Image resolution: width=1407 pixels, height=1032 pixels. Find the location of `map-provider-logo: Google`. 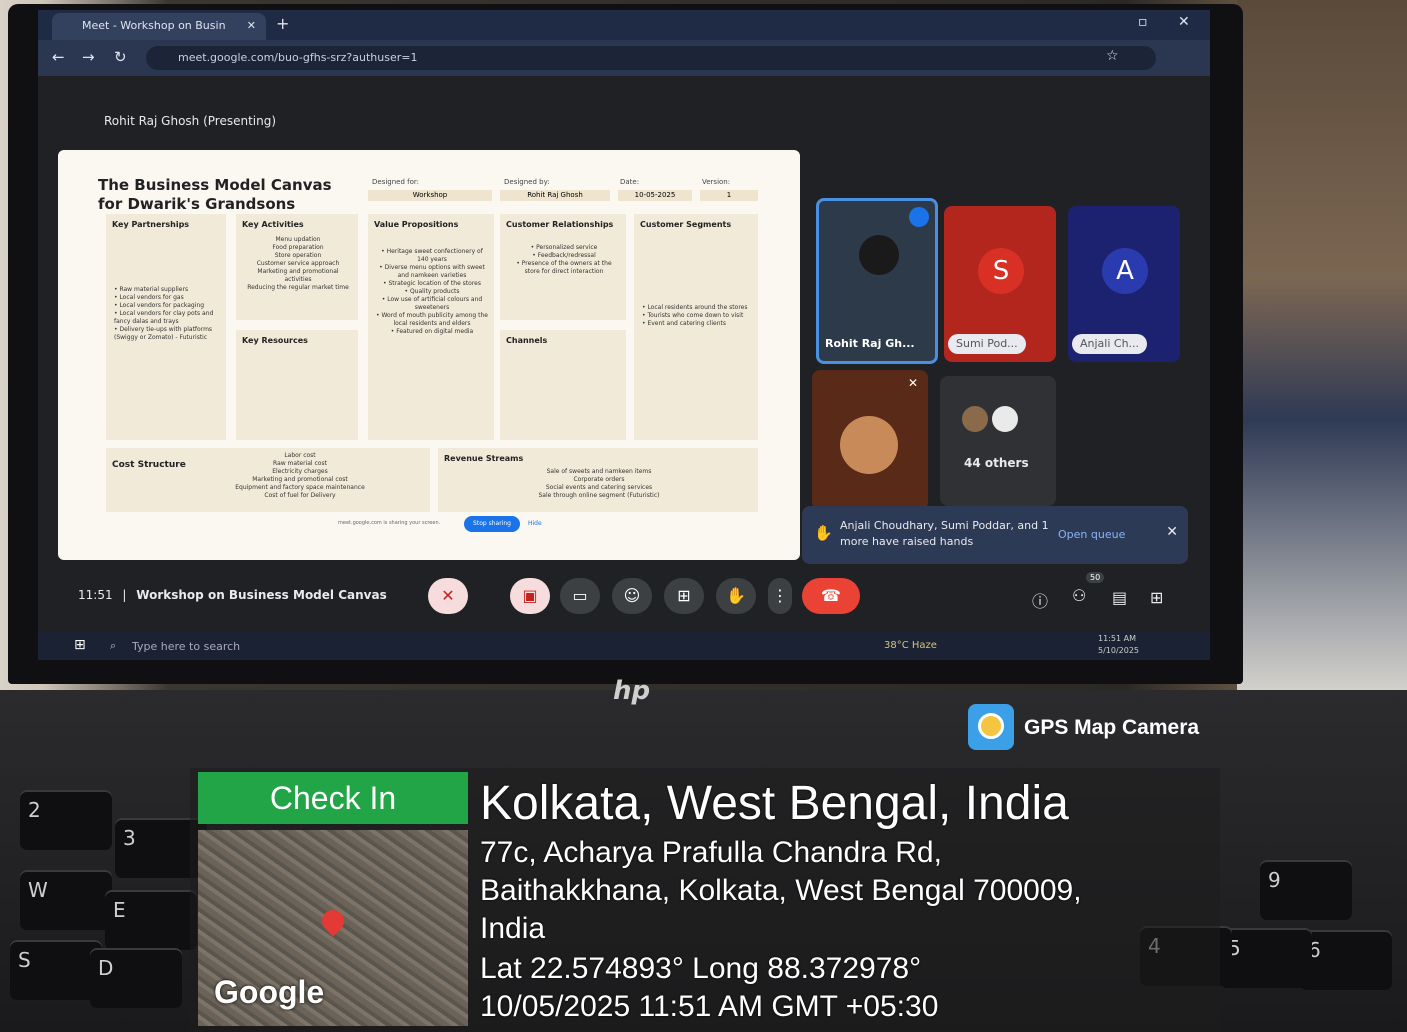

map-provider-logo: Google is located at coordinates (269, 992).